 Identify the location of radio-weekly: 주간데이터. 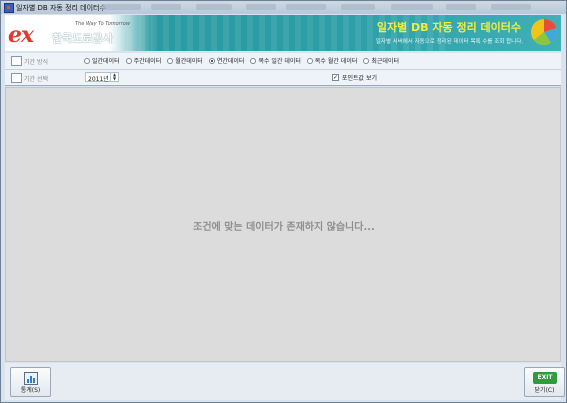
(143, 60).